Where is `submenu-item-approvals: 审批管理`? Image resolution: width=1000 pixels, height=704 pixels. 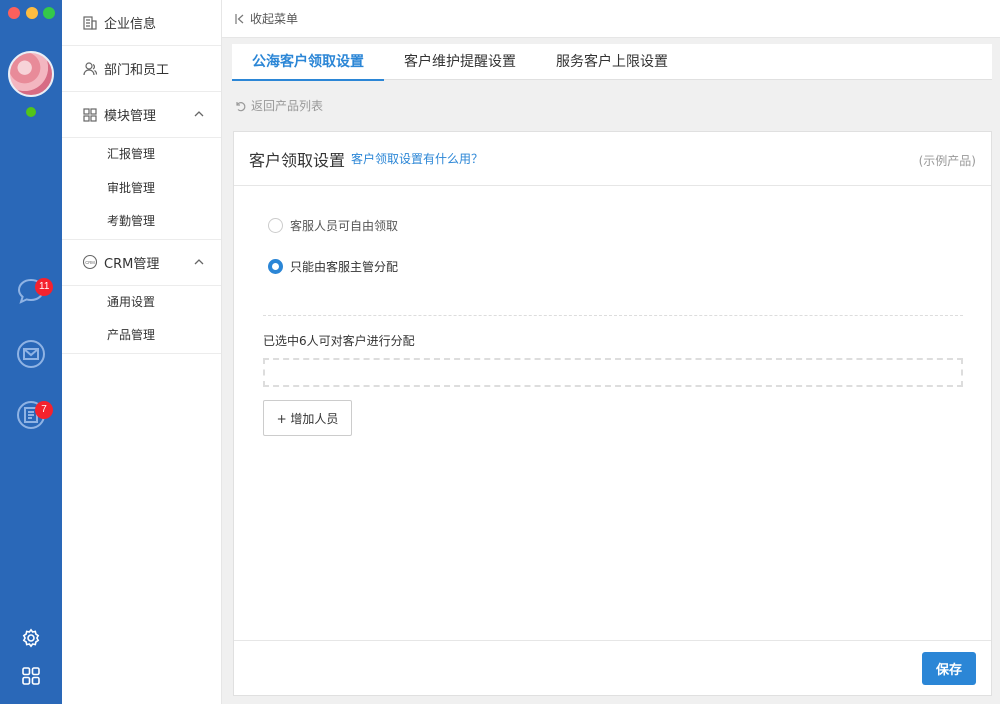
submenu-item-approvals: 审批管理 is located at coordinates (141, 189).